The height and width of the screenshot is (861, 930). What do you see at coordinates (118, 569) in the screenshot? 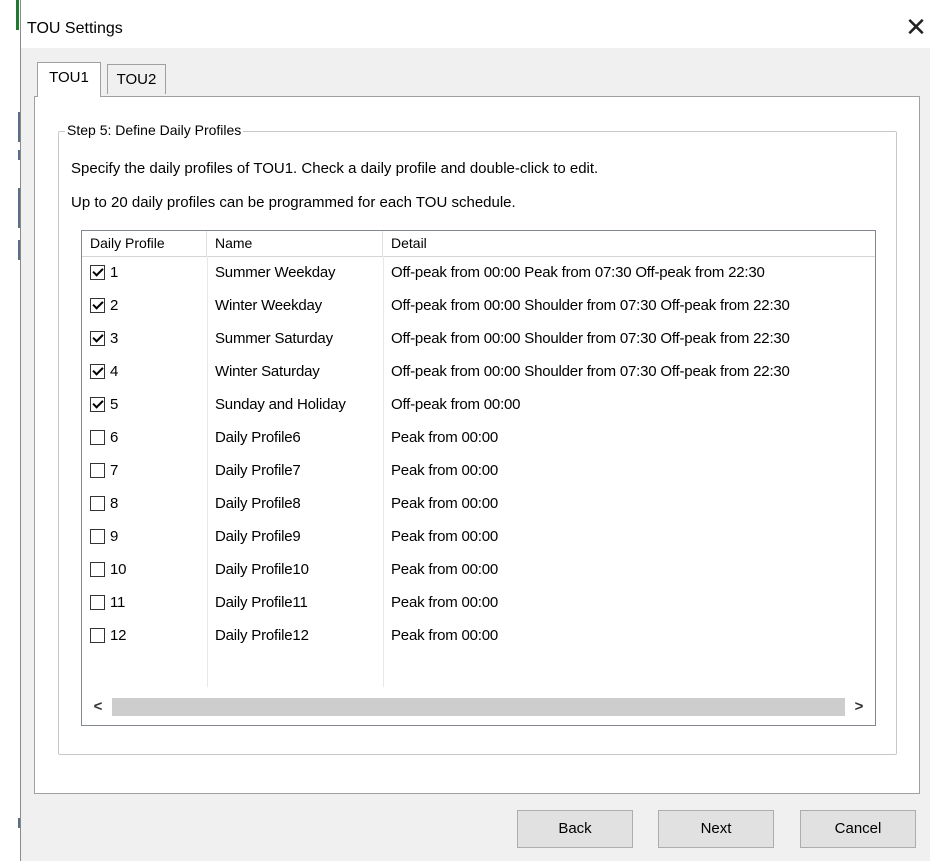
I see `profile-number: 10` at bounding box center [118, 569].